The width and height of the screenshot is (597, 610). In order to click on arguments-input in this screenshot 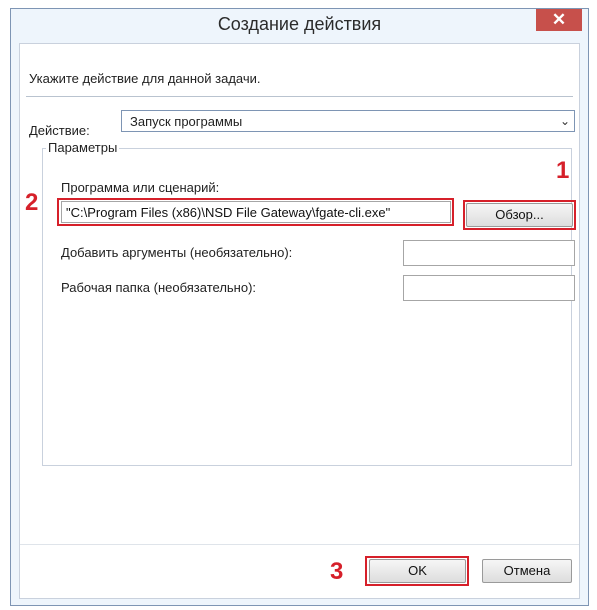, I will do `click(489, 253)`.